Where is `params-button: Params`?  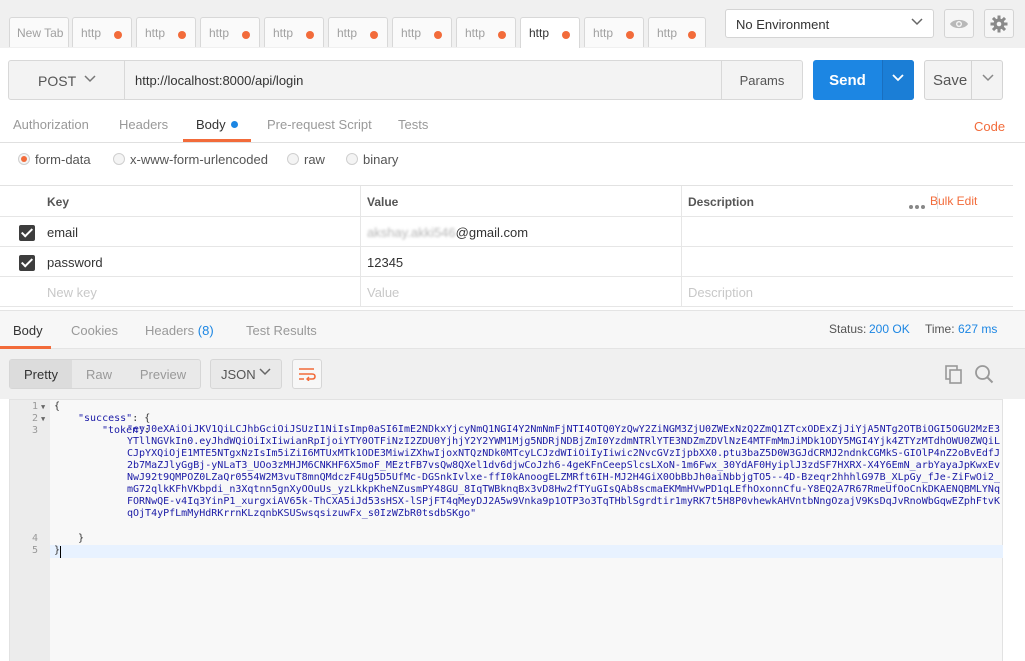 params-button: Params is located at coordinates (762, 80).